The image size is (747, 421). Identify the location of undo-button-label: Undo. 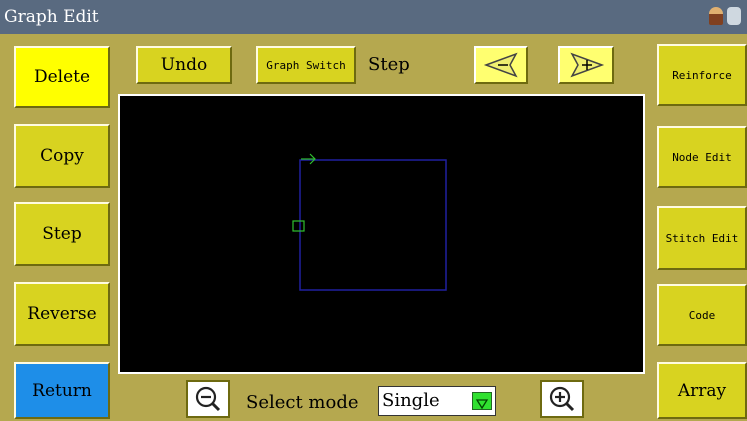
(184, 65).